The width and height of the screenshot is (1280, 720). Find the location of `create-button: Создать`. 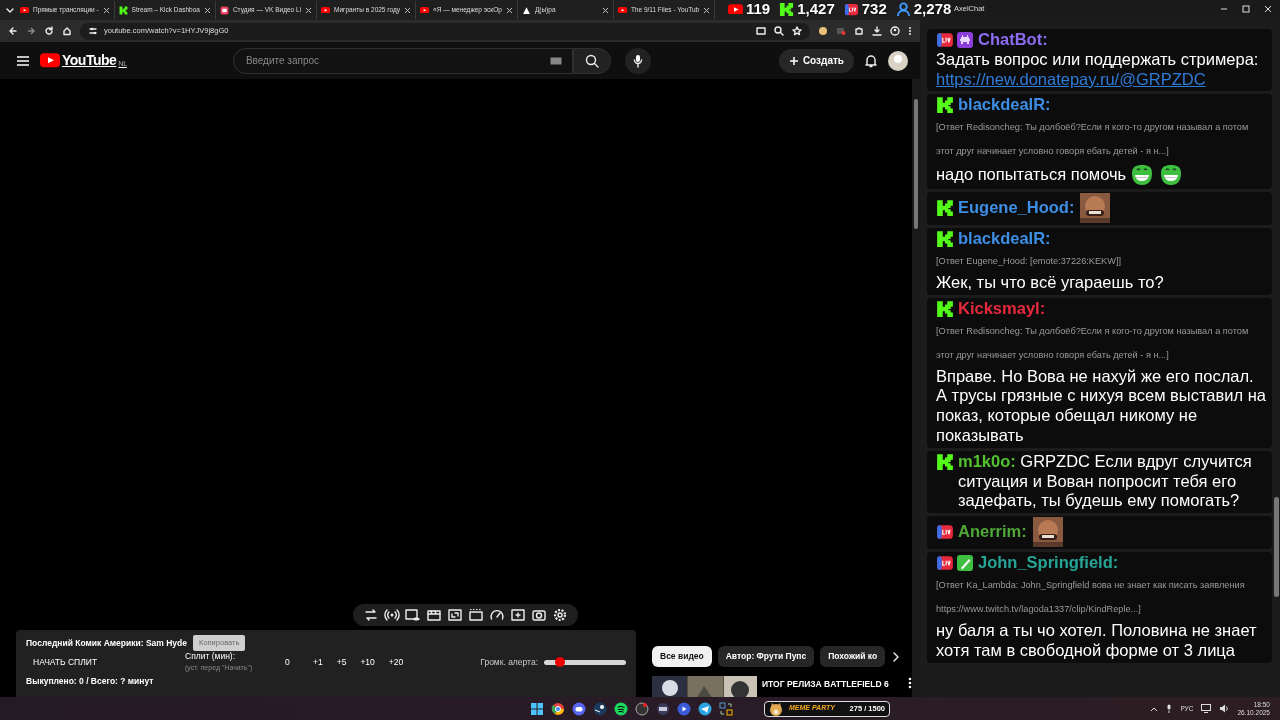

create-button: Создать is located at coordinates (816, 60).